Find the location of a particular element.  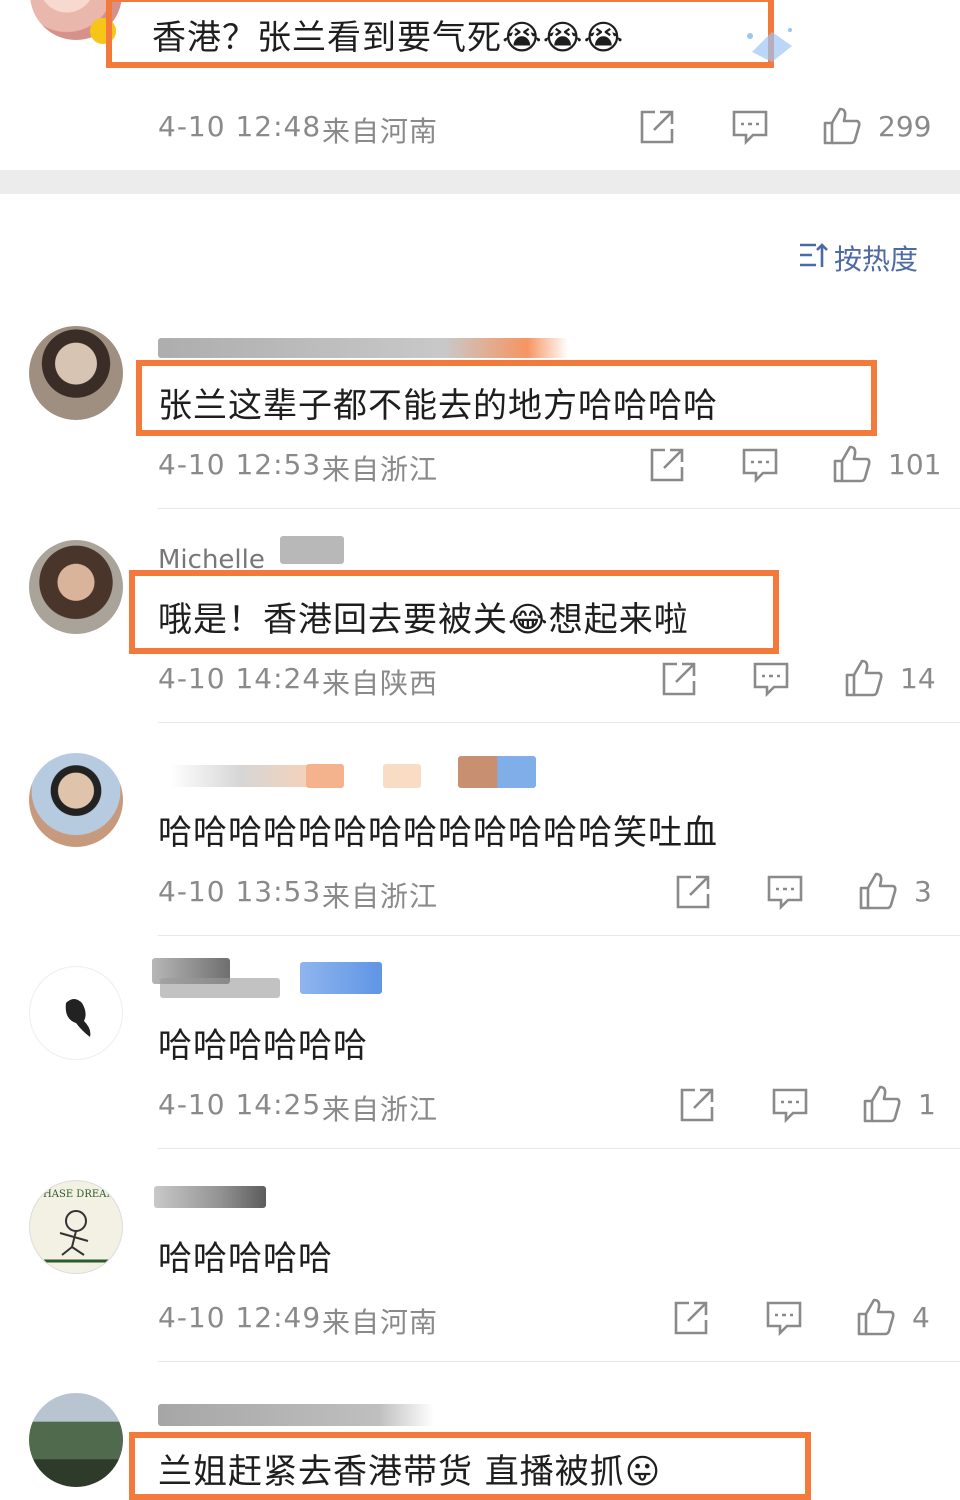

comment-location: 来自陕西 is located at coordinates (380, 683).